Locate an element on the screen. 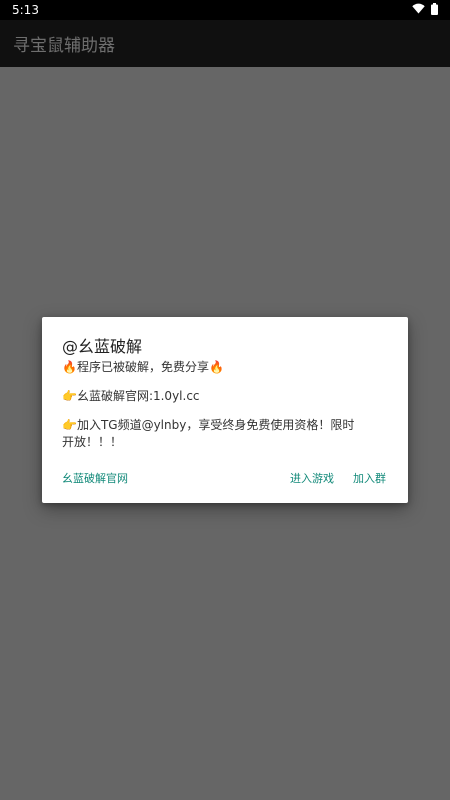 The image size is (450, 800). status-bar: 5:13 is located at coordinates (225, 10).